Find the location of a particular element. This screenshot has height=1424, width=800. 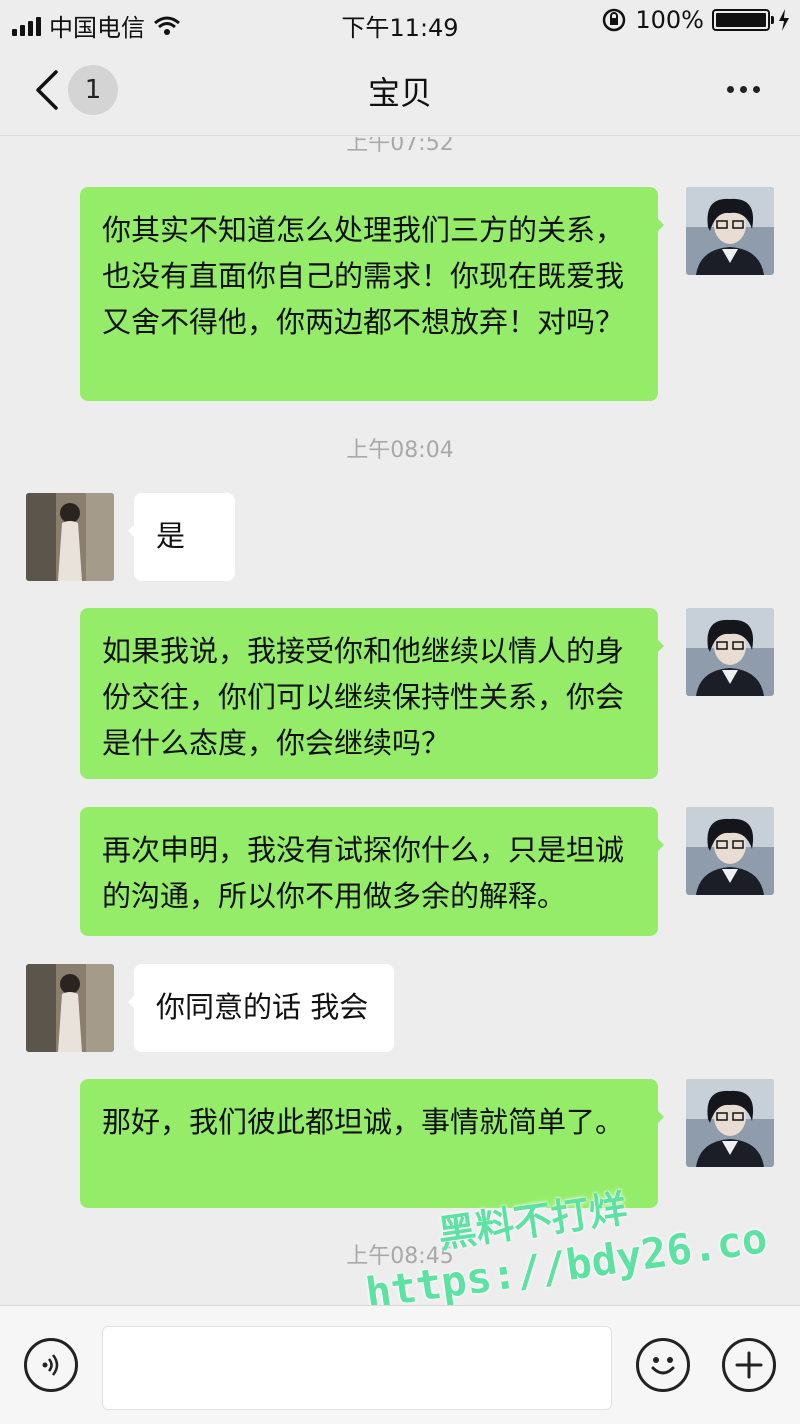

chat-title: 宝贝 is located at coordinates (399, 93).